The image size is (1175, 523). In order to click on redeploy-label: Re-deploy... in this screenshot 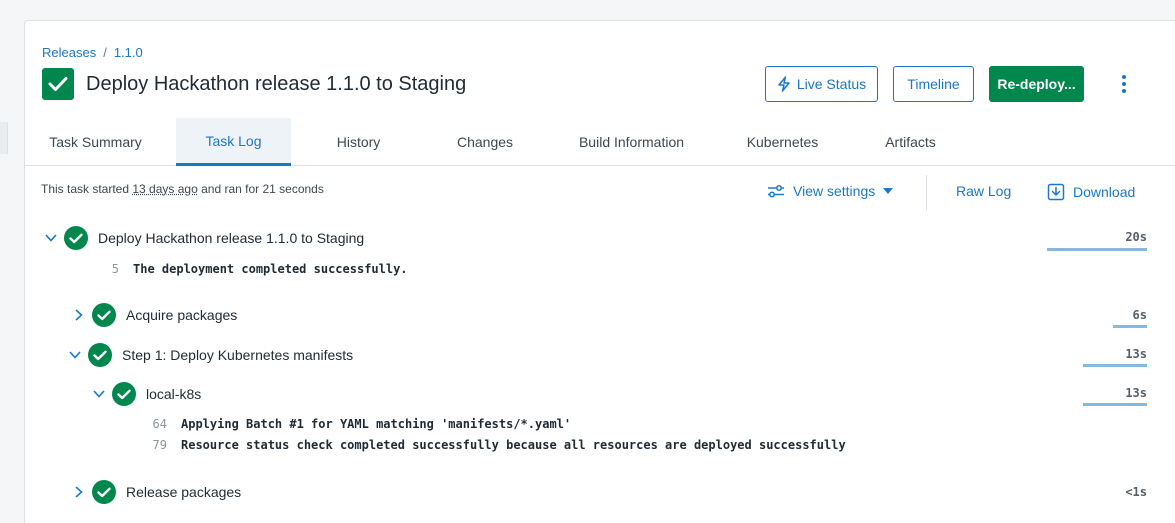, I will do `click(1036, 84)`.